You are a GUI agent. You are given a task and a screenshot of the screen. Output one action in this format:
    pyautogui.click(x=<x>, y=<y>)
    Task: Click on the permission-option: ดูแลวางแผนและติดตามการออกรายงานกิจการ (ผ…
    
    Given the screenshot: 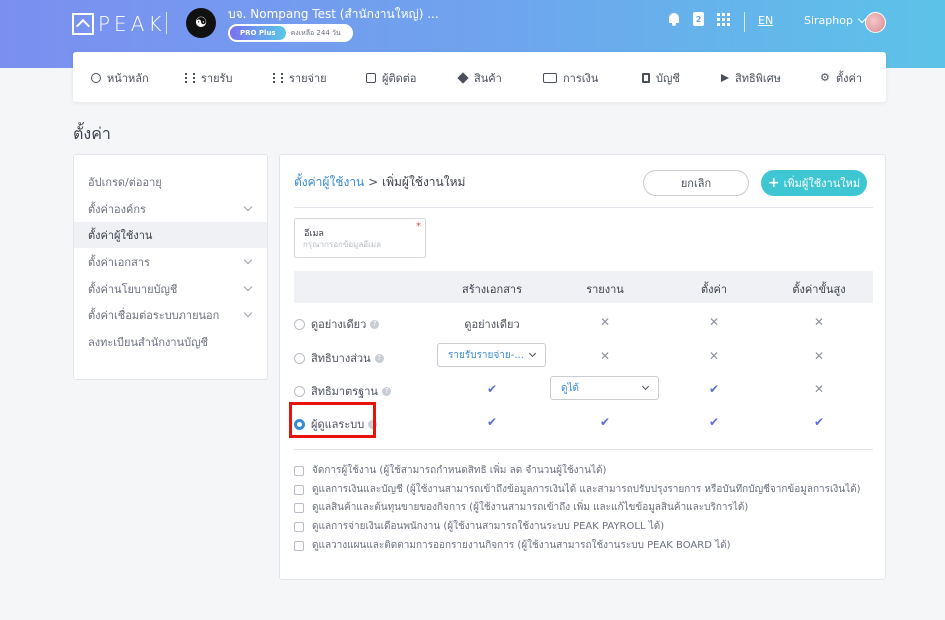 What is the action you would take?
    pyautogui.click(x=512, y=545)
    